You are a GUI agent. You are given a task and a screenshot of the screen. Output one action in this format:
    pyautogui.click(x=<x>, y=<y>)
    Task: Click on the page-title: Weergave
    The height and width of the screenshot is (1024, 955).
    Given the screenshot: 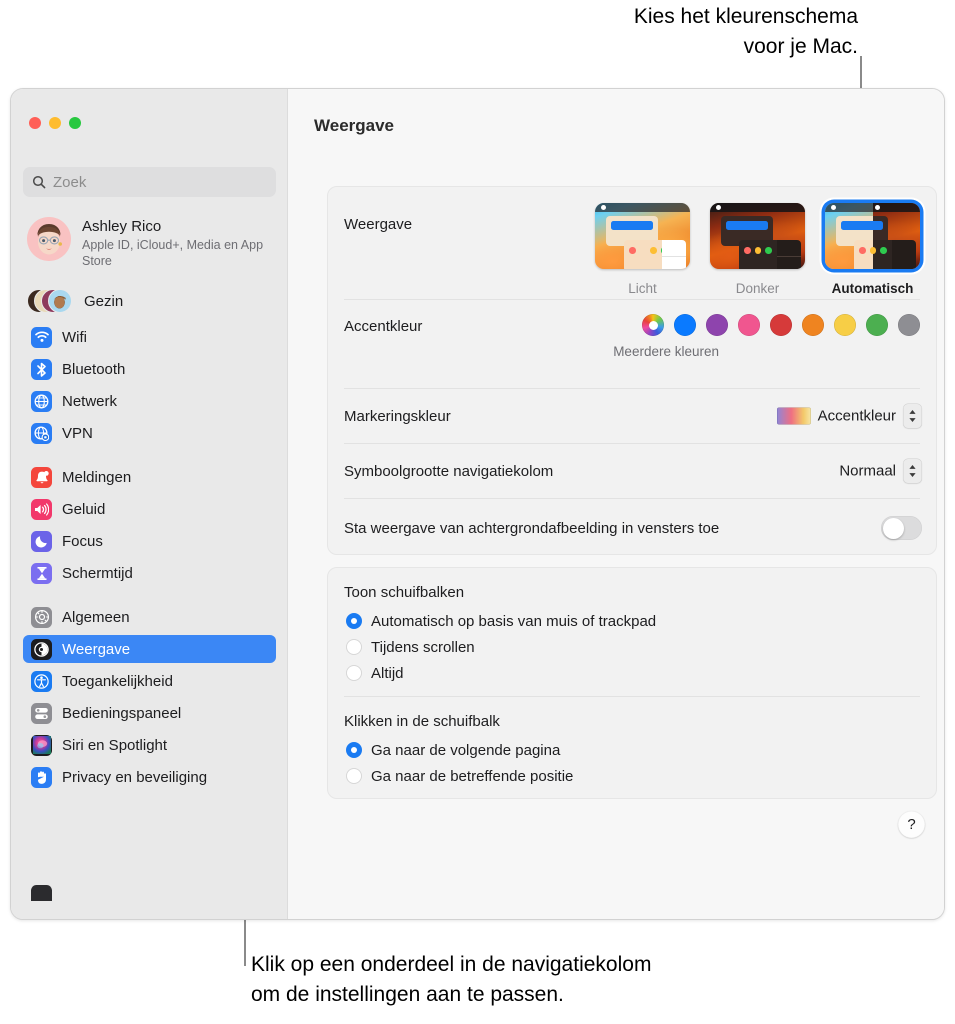 What is the action you would take?
    pyautogui.click(x=354, y=125)
    